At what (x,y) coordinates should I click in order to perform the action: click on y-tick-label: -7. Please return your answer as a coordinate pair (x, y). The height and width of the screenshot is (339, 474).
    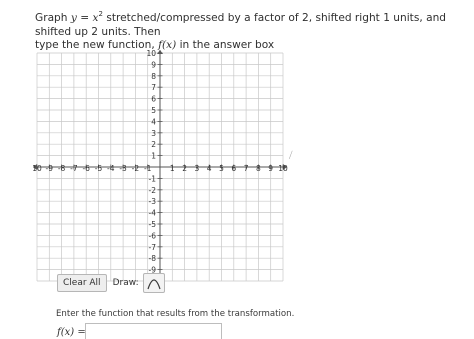
    Looking at the image, I should click on (153, 247).